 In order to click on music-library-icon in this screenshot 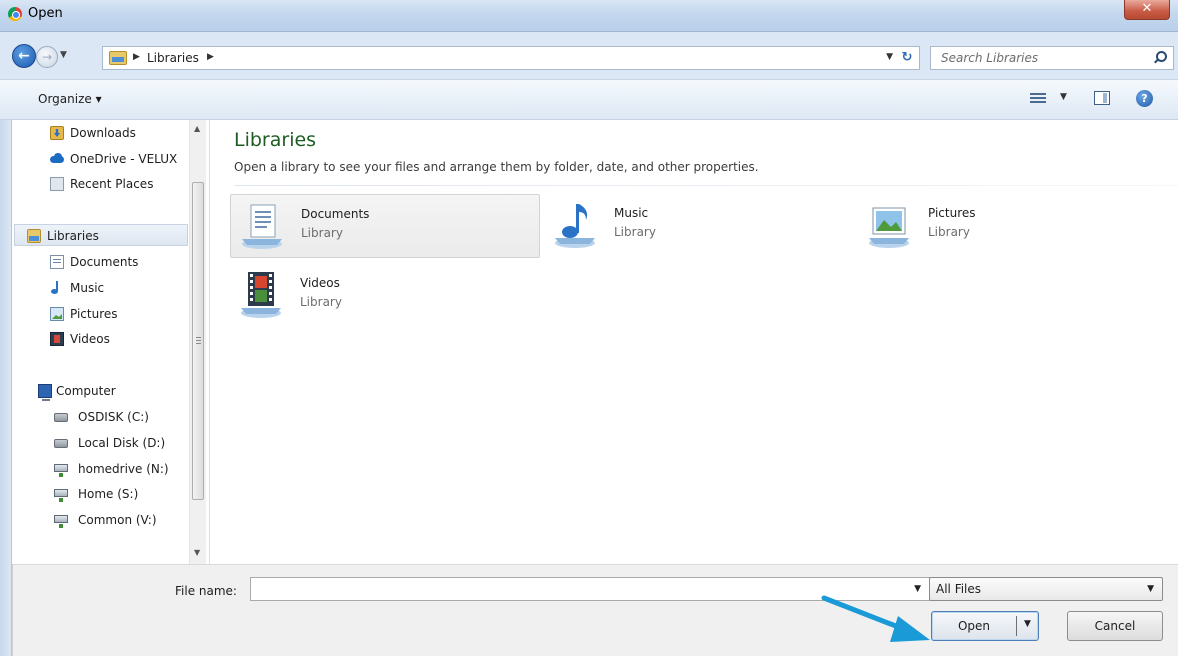, I will do `click(575, 226)`.